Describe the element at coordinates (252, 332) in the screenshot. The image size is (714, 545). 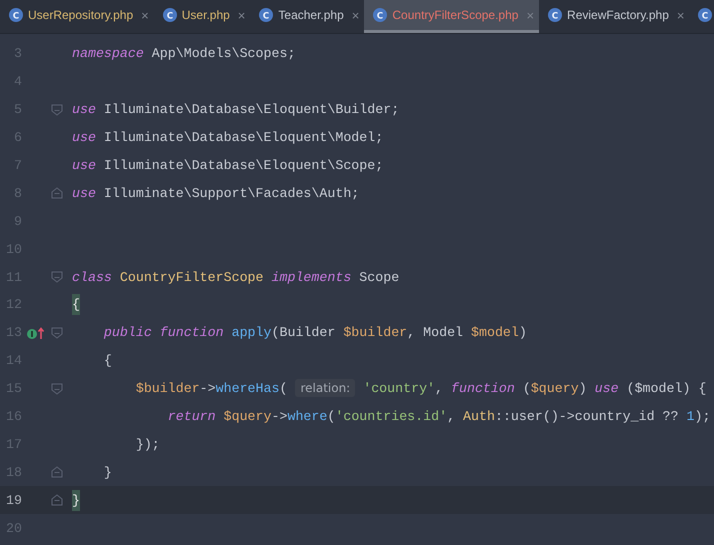
I see `code-token: apply` at that location.